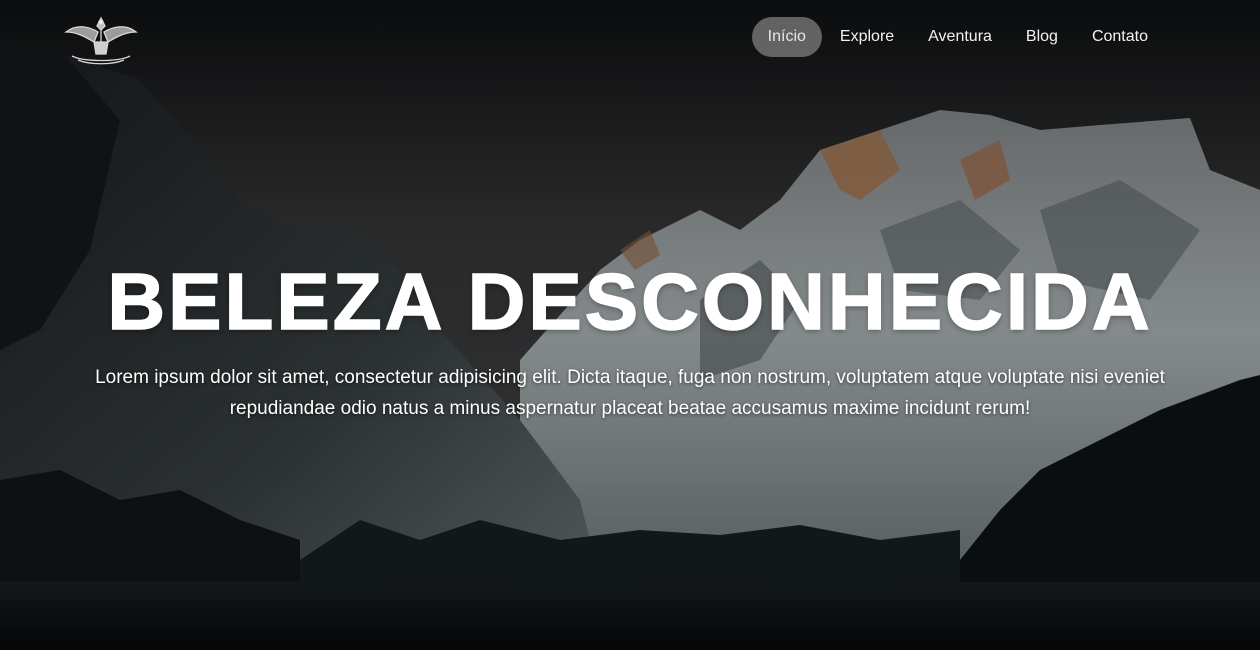 Image resolution: width=1260 pixels, height=650 pixels. I want to click on nav-link-contato: Contato, so click(1120, 37).